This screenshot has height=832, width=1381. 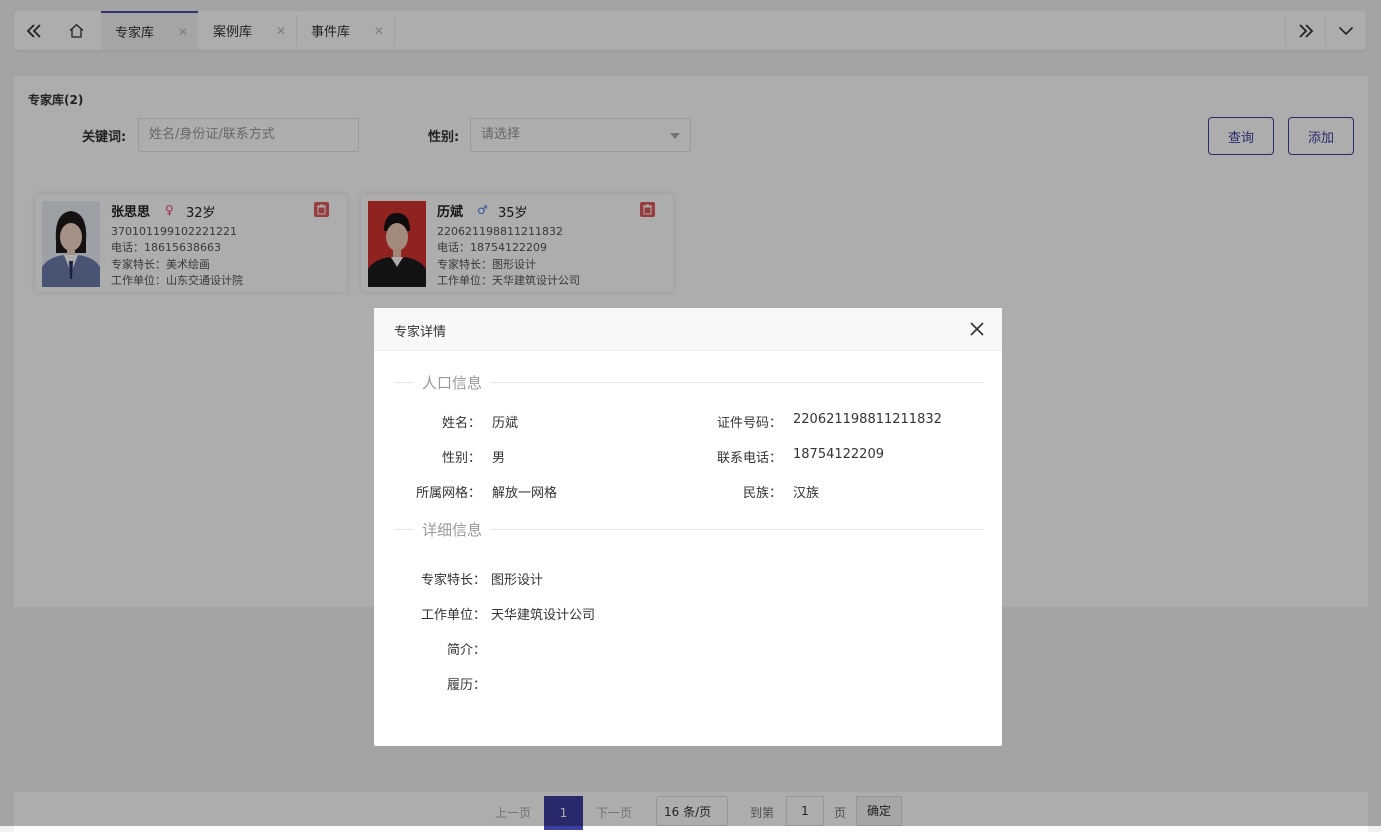 I want to click on field-label-resume: 履历：, so click(x=466, y=685).